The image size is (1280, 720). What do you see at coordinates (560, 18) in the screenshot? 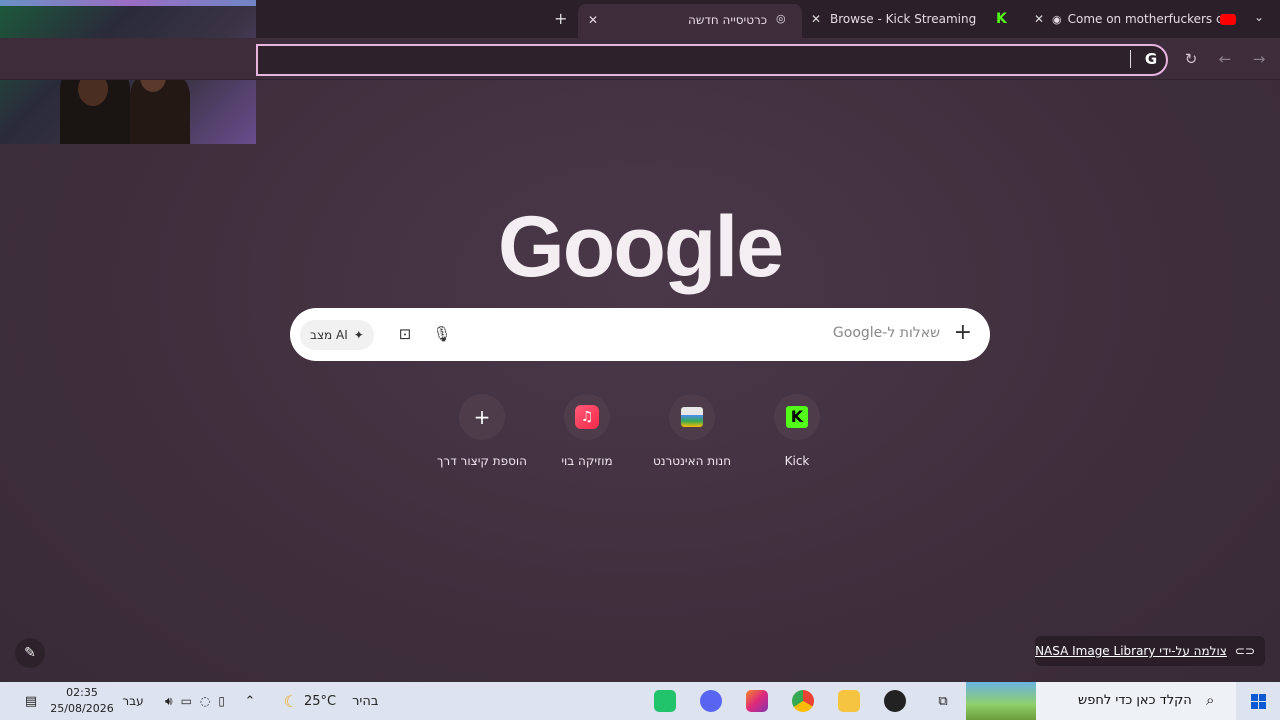
I see `new-tab-button: +` at bounding box center [560, 18].